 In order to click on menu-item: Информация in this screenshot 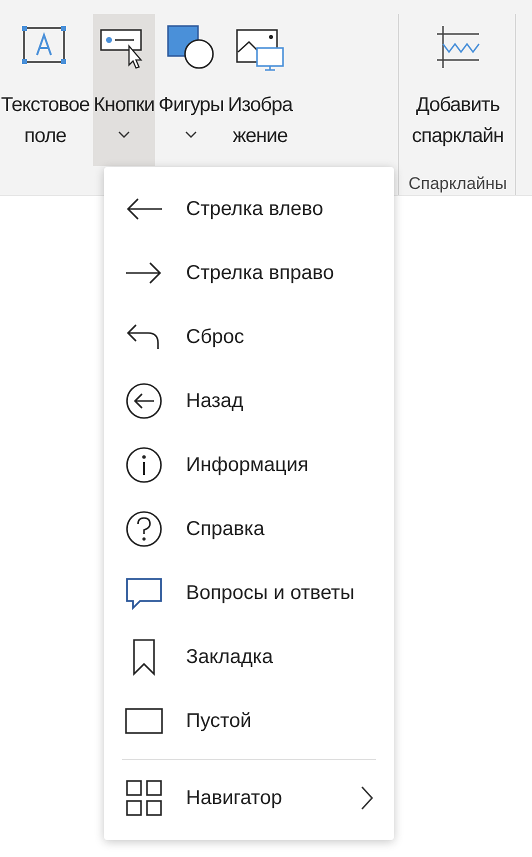, I will do `click(249, 465)`.